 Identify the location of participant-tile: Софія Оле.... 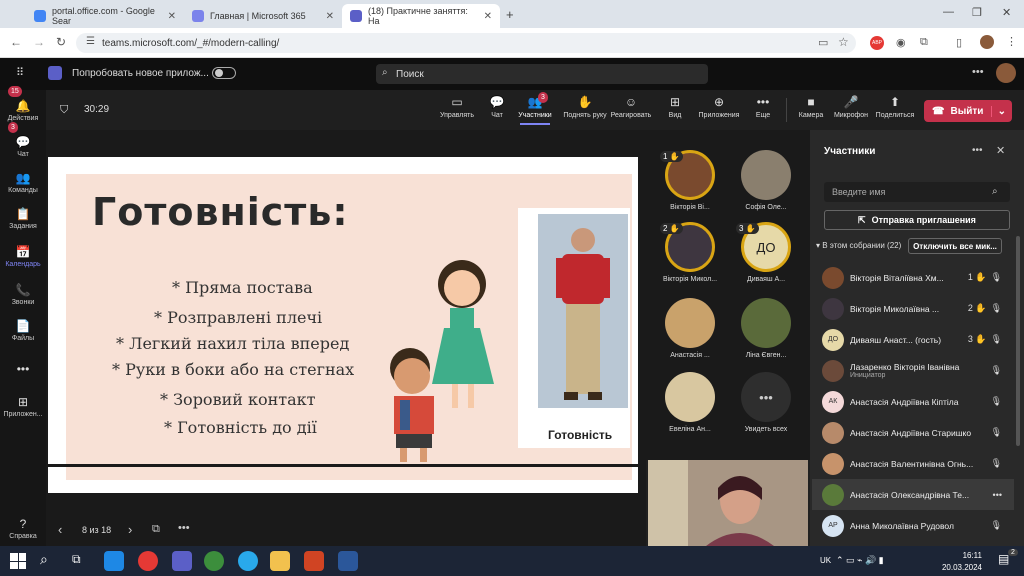
(766, 180).